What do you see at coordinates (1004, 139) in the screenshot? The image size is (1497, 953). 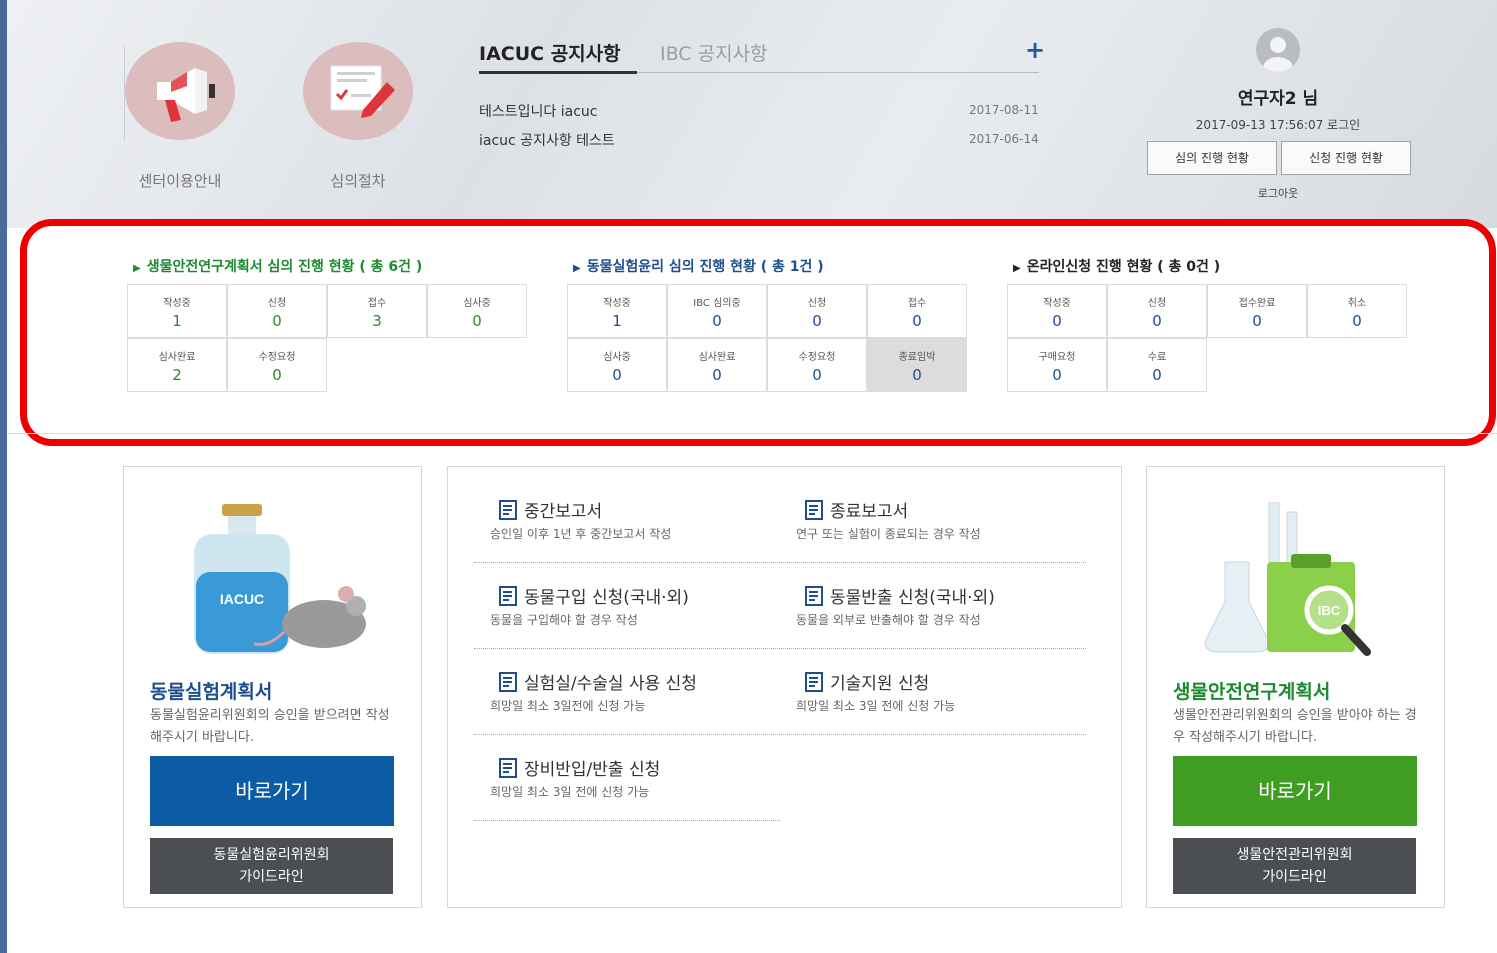 I see `notice-date: 2017-06-14` at bounding box center [1004, 139].